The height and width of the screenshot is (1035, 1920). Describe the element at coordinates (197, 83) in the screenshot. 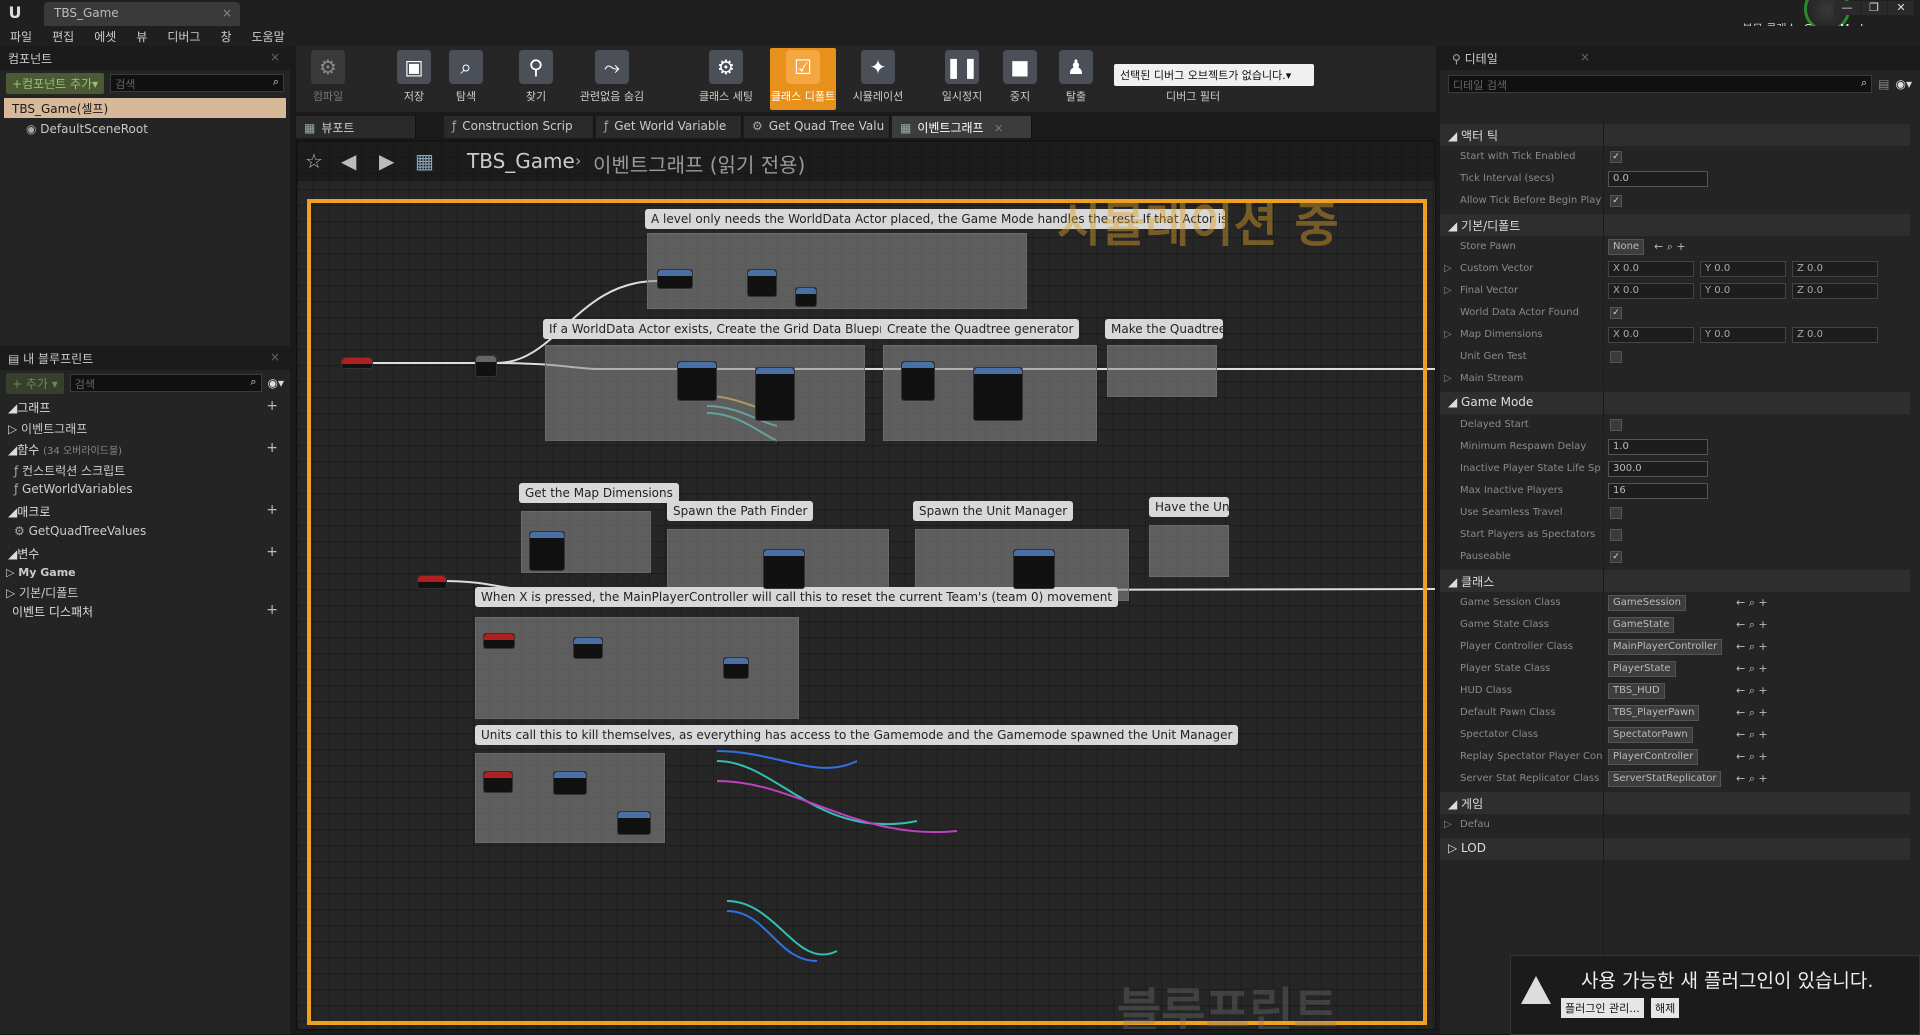

I see `components-search-input: 검색 ⌕` at that location.